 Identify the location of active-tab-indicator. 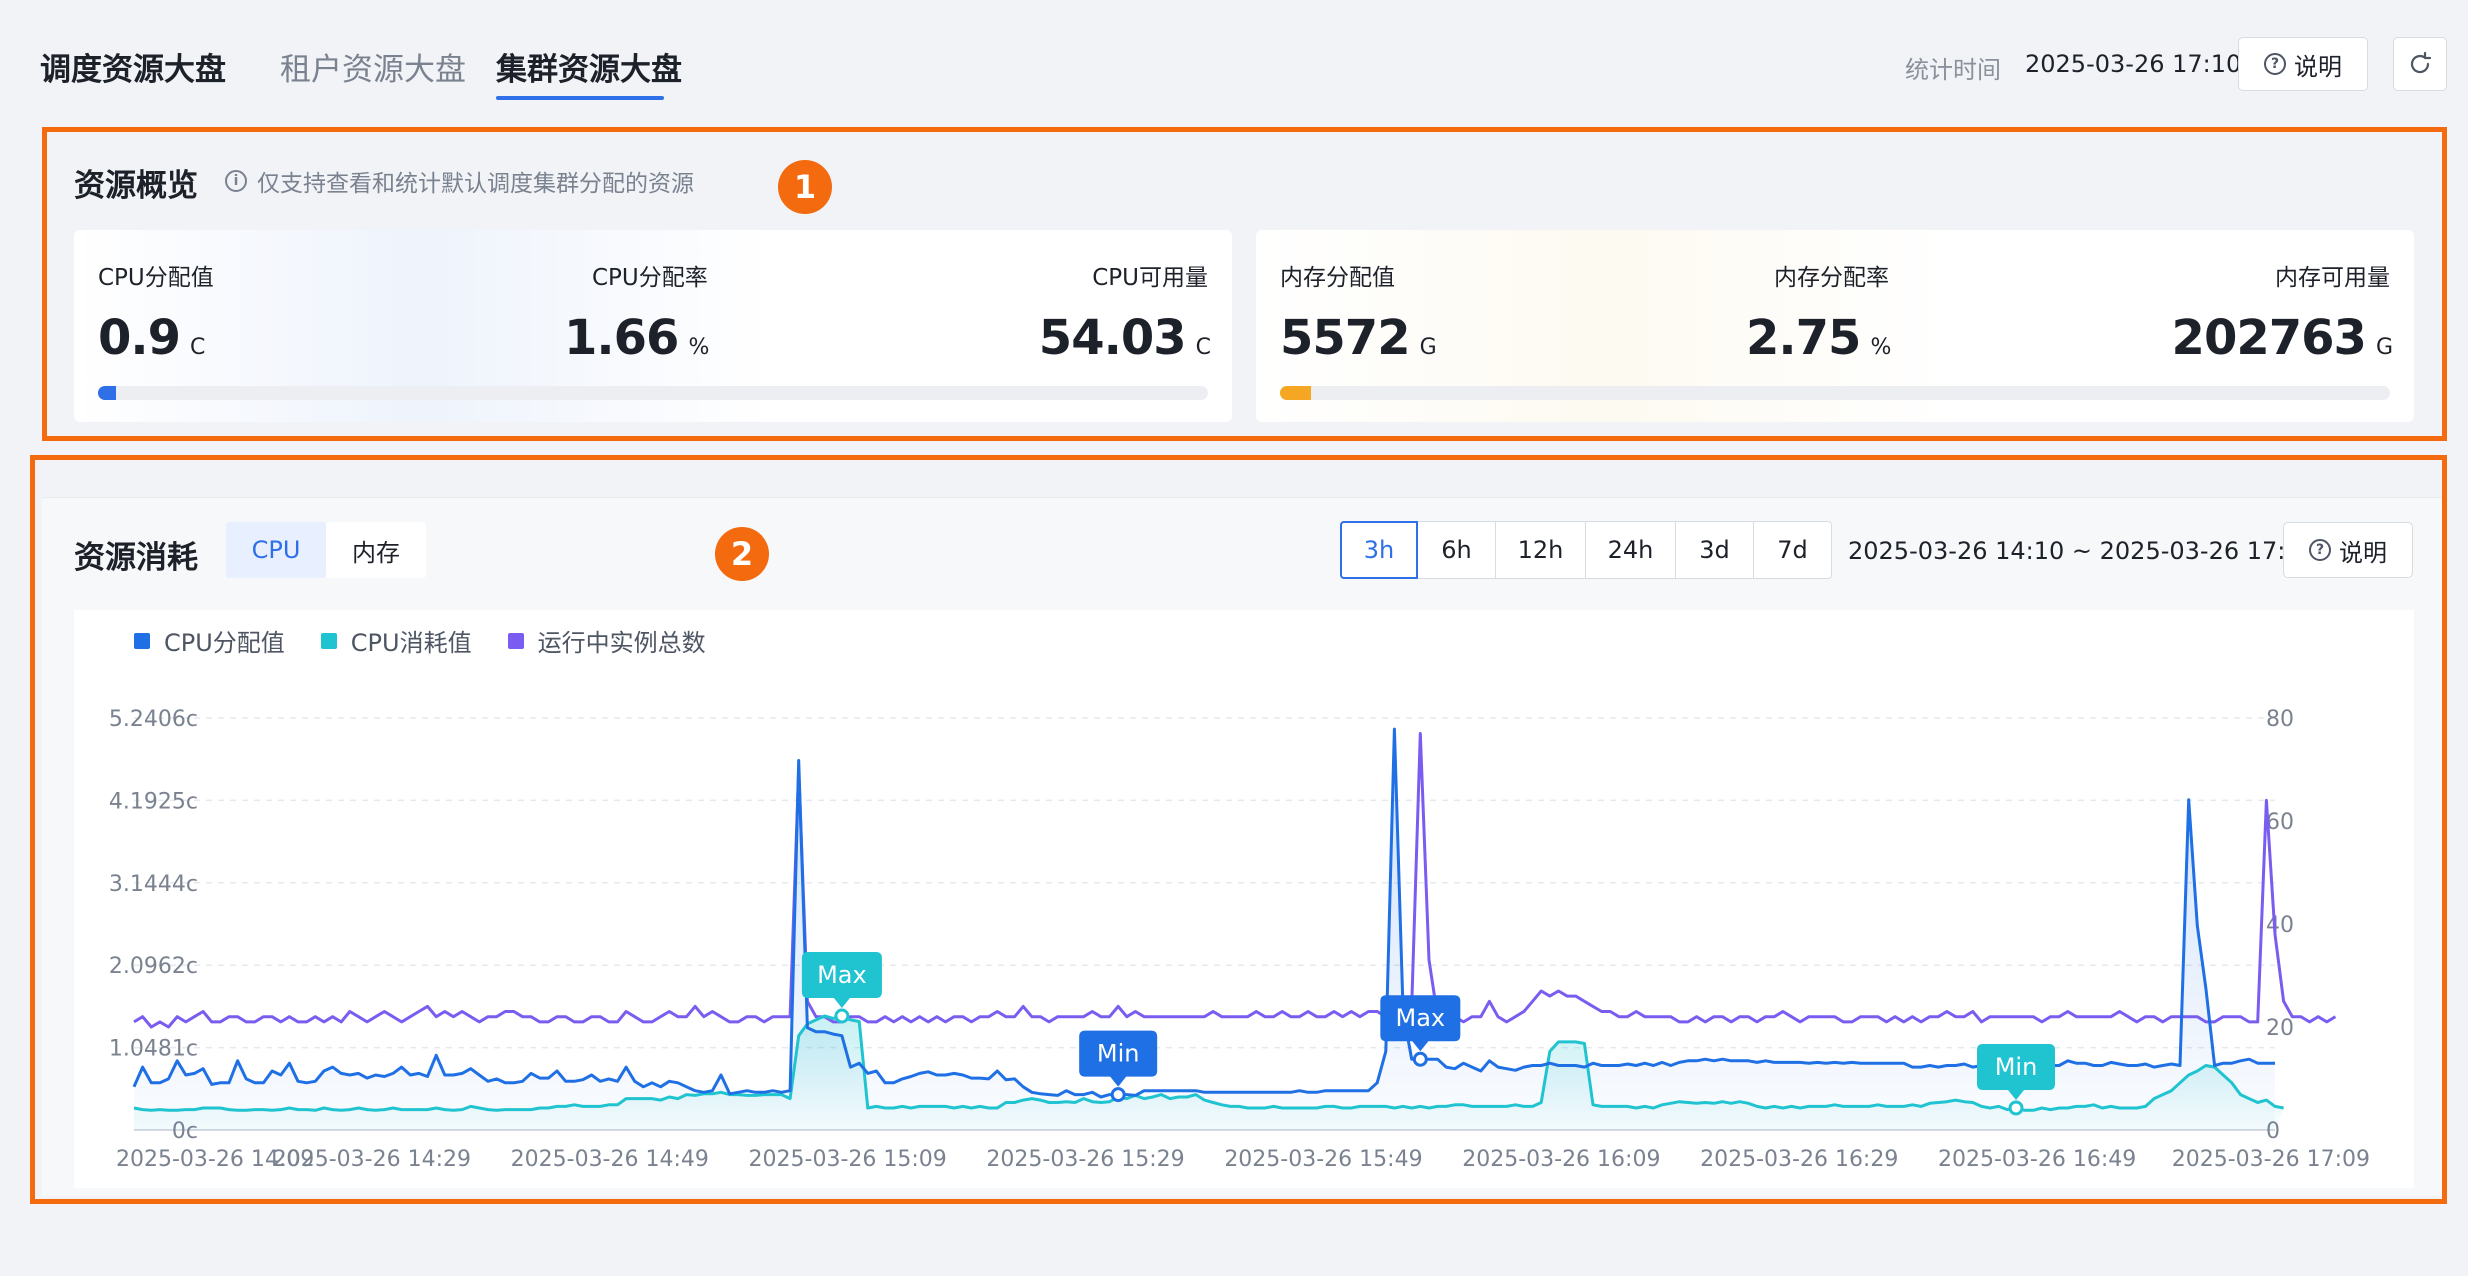
(580, 98).